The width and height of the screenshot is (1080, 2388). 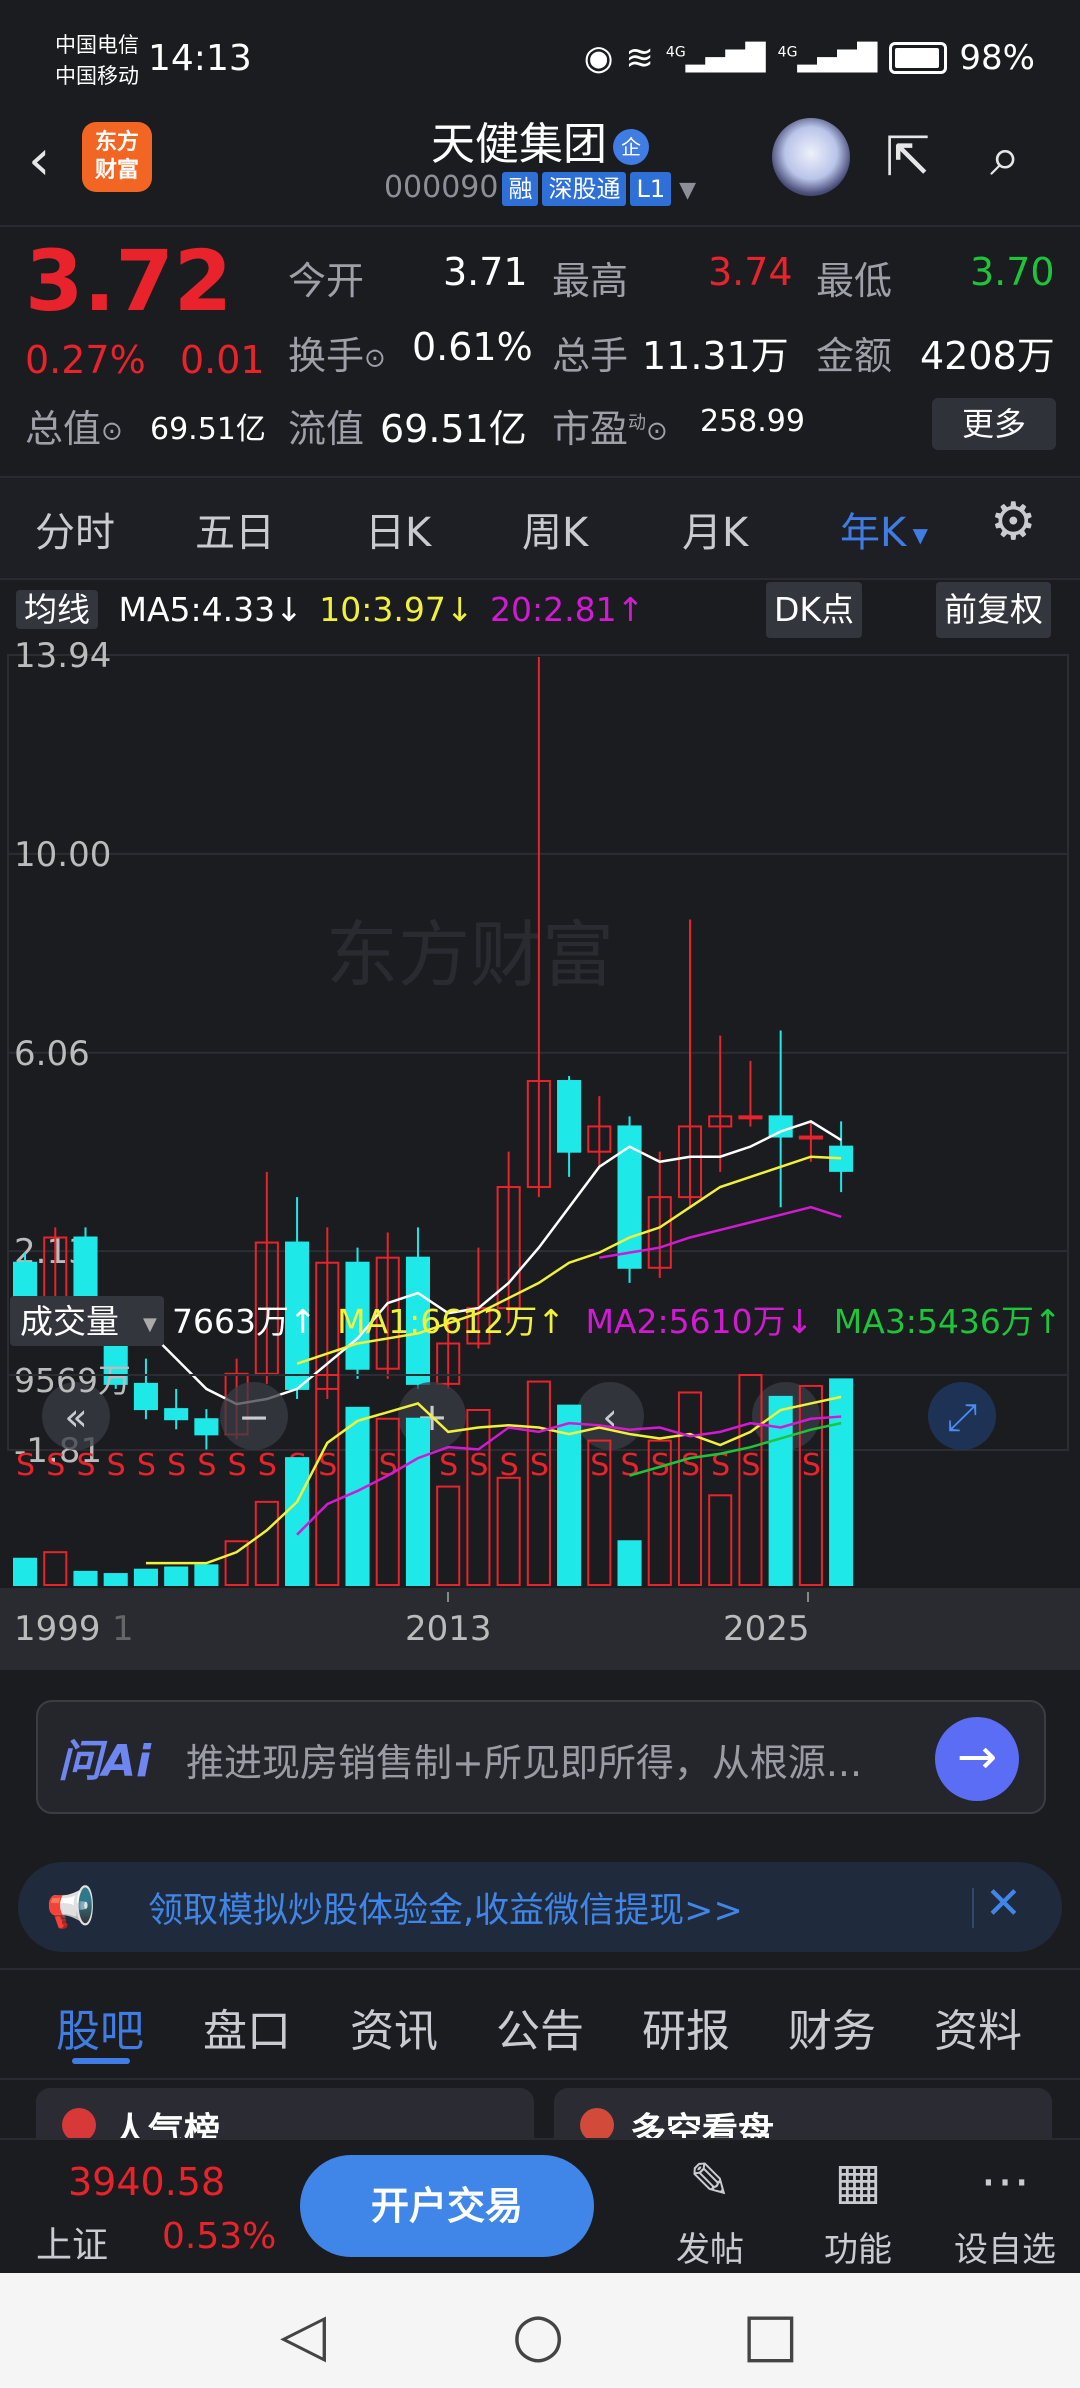 What do you see at coordinates (69, 1321) in the screenshot?
I see `volume-label: 成交量` at bounding box center [69, 1321].